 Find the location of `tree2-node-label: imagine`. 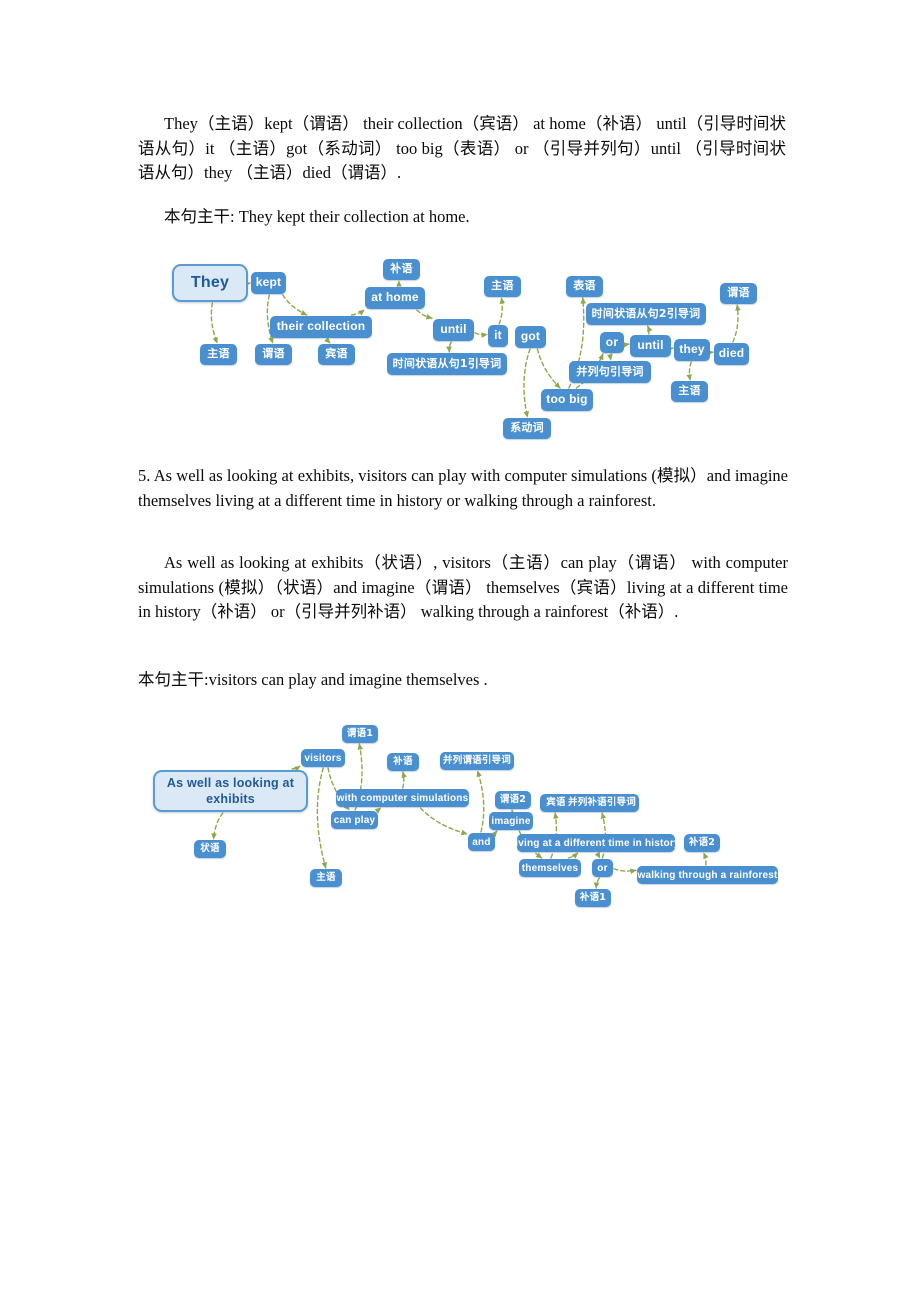

tree2-node-label: imagine is located at coordinates (511, 821).